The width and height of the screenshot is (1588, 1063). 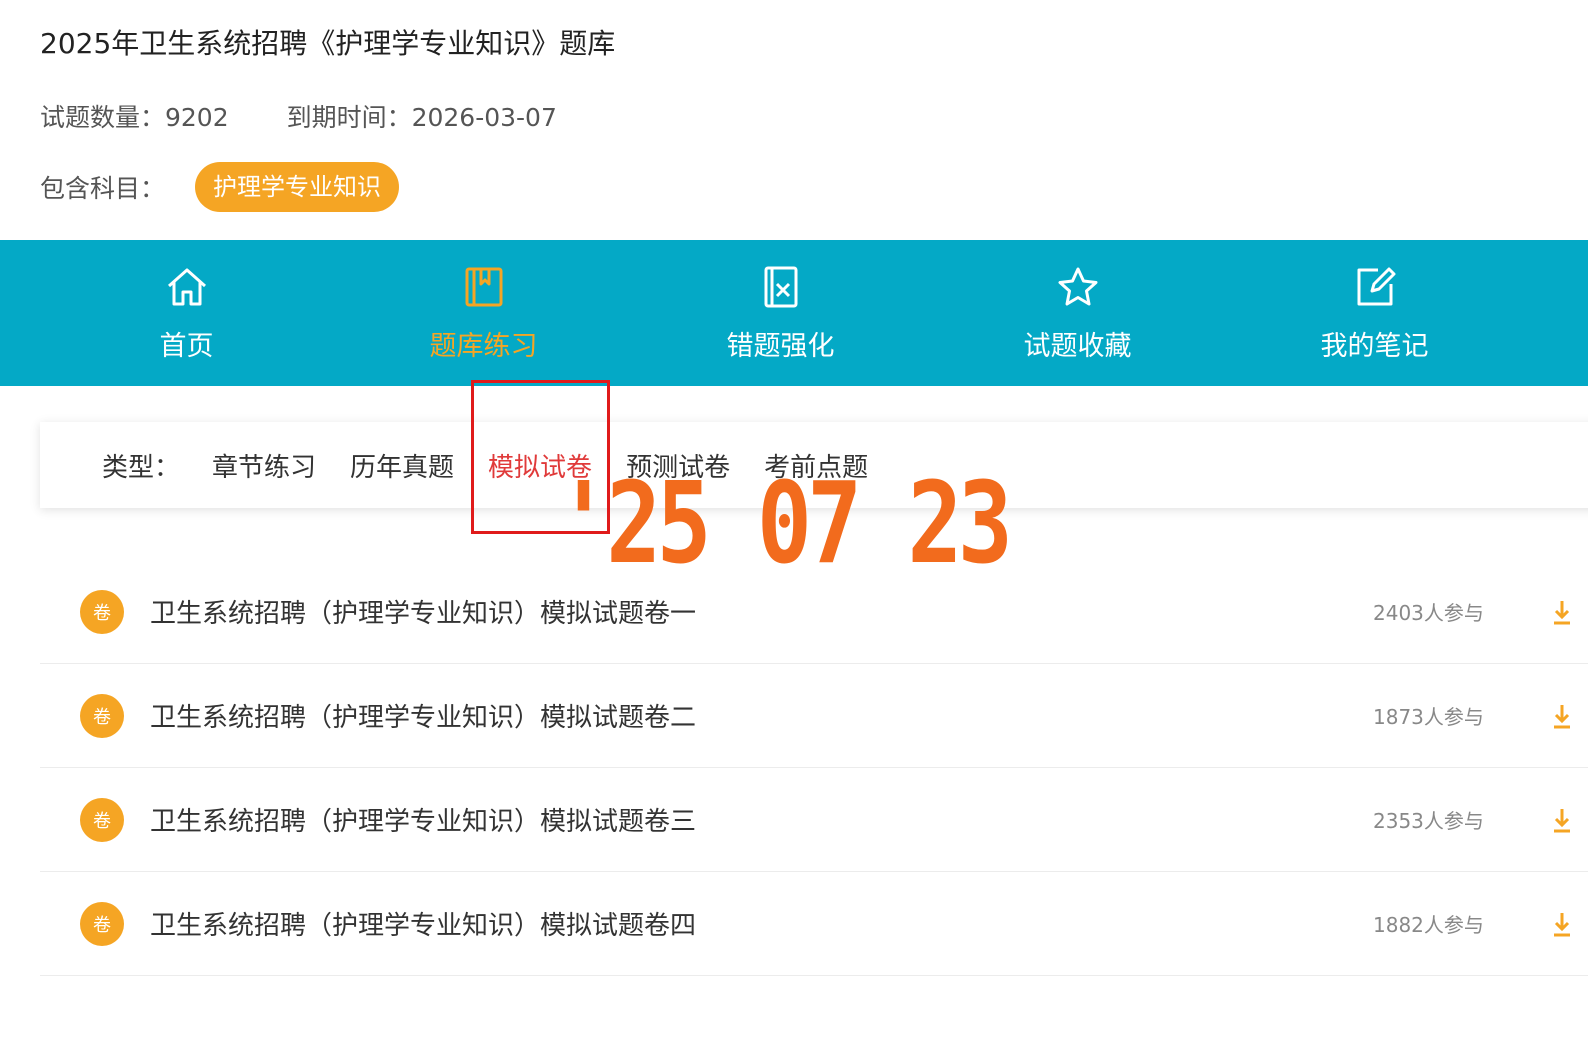 I want to click on nav-home: 首页, so click(x=186, y=313).